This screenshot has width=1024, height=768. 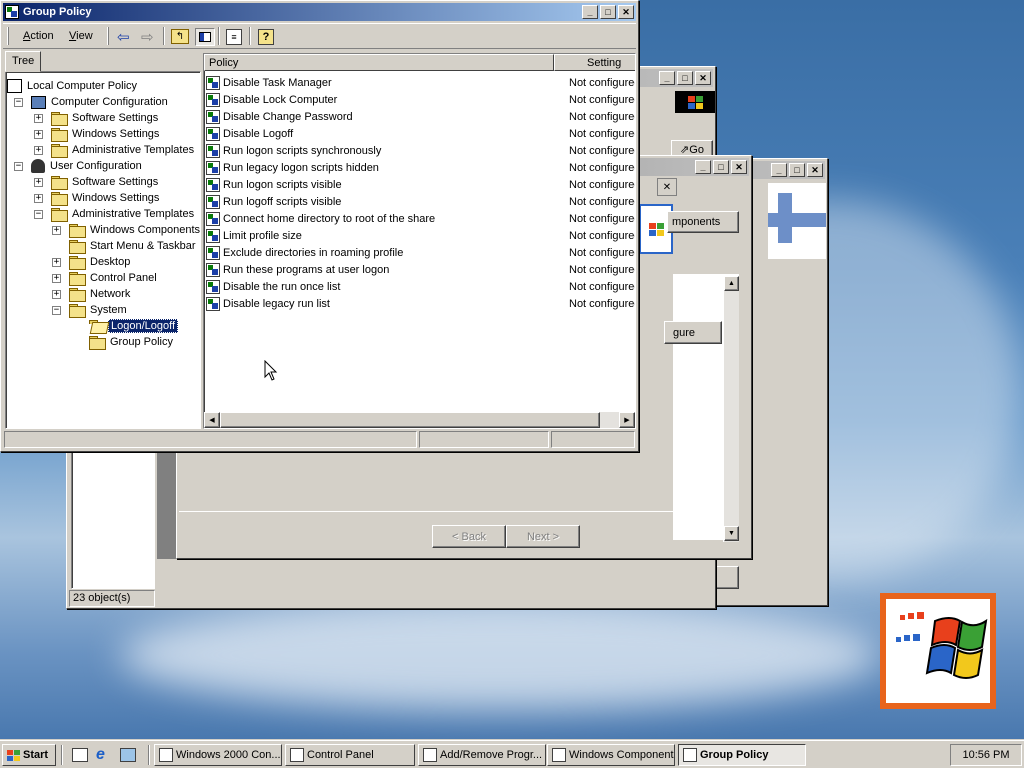 I want to click on outlook-express-icon, so click(x=128, y=755).